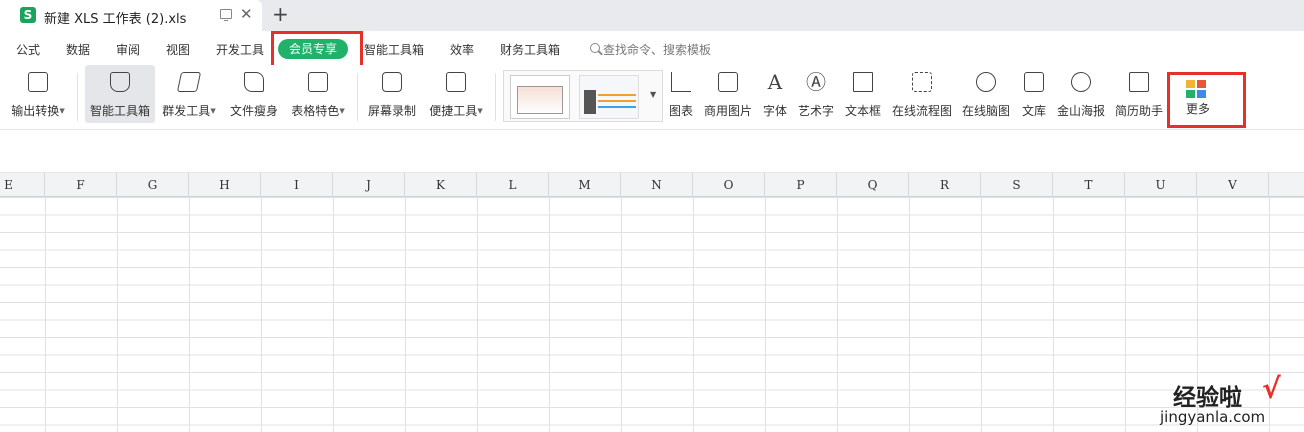 The image size is (1304, 432). I want to click on file-slim-icon, so click(254, 82).